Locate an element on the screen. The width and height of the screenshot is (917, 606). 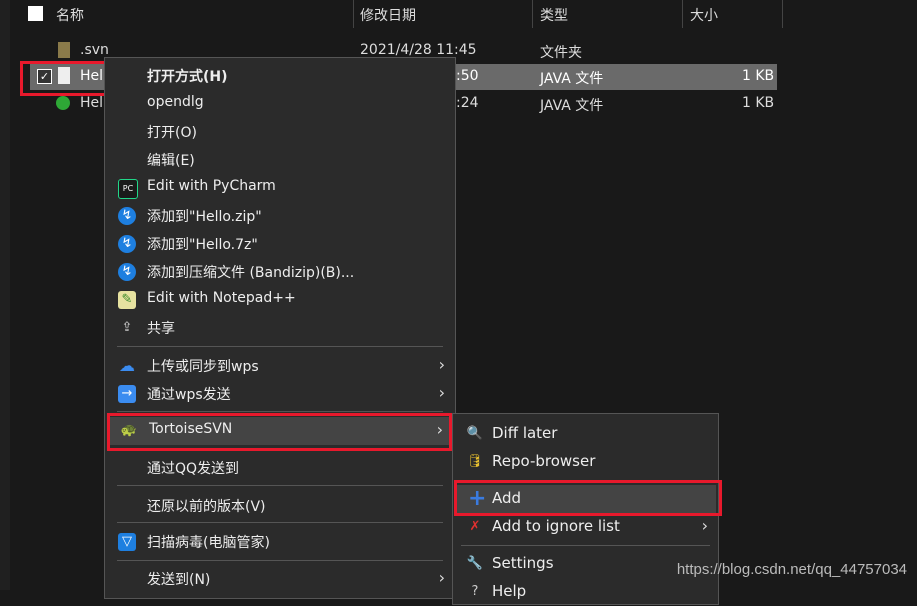
menu-item-wps-send: → 通过wps发送 › is located at coordinates (280, 394).